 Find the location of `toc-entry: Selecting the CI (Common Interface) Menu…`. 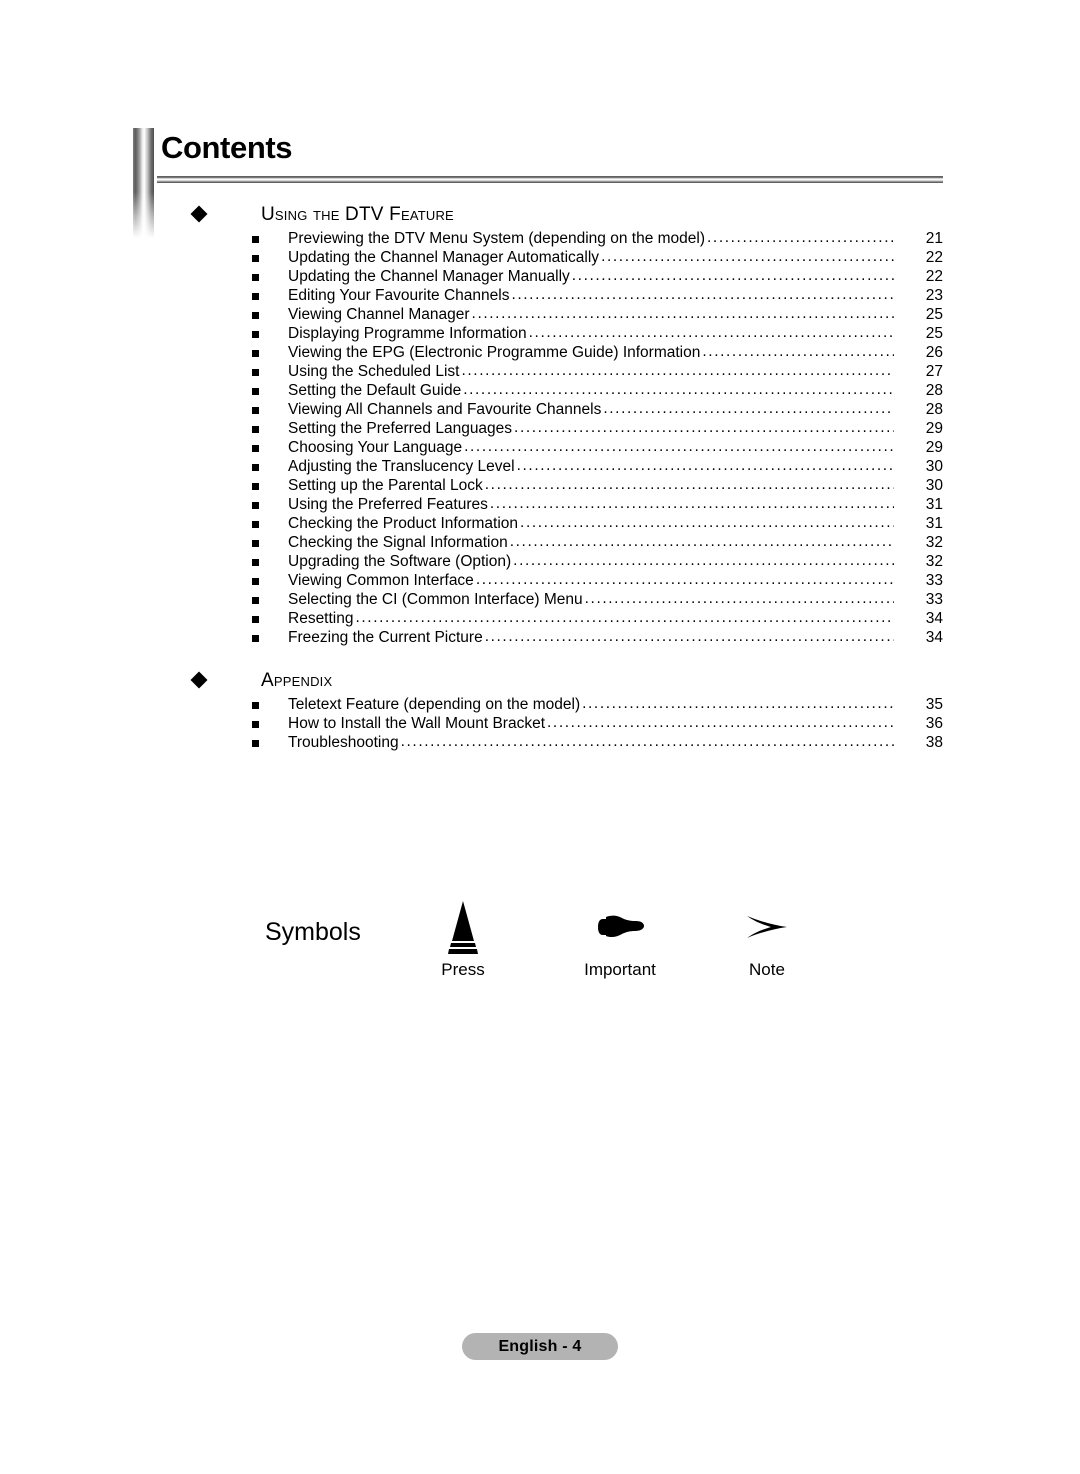

toc-entry: Selecting the CI (Common Interface) Menu… is located at coordinates (538, 599).